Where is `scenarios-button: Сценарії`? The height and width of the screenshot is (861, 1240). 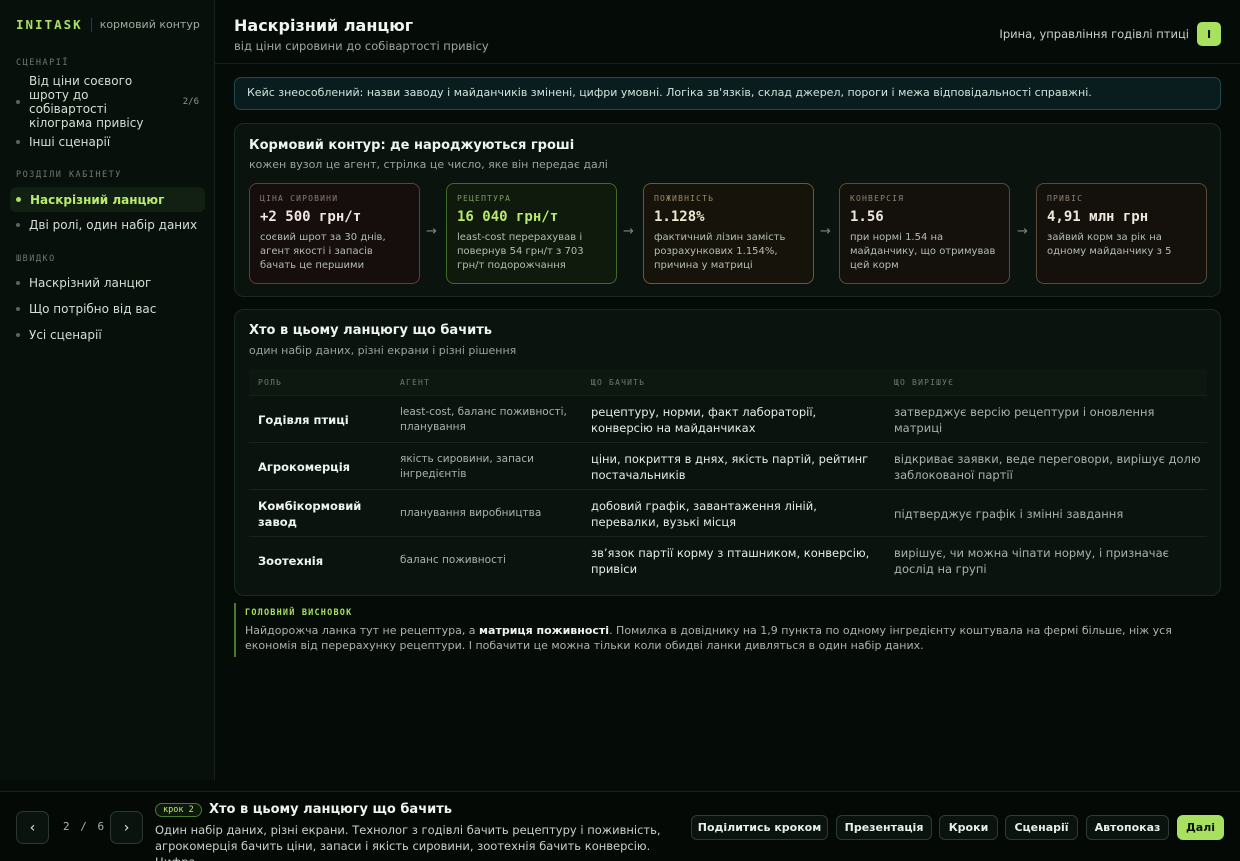 scenarios-button: Сценарії is located at coordinates (1041, 827).